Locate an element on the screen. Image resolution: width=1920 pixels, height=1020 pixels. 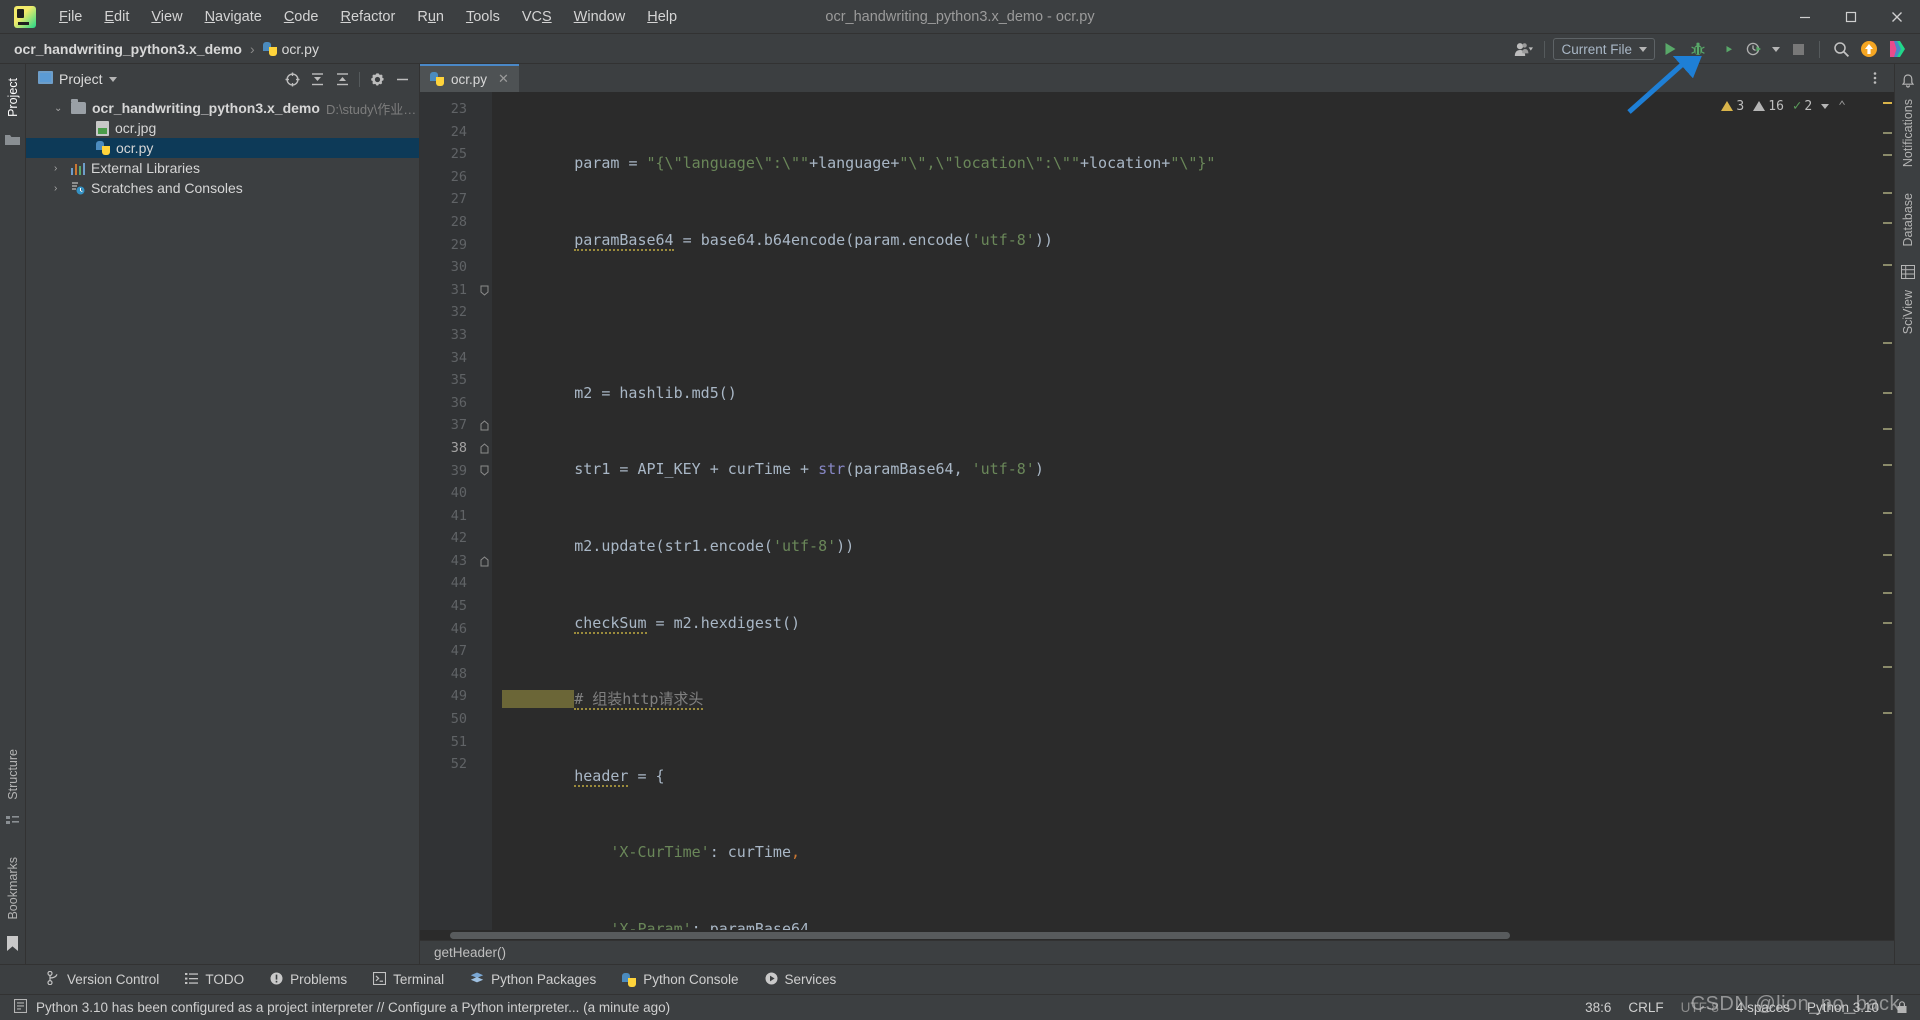
menu-help: Help is located at coordinates (662, 17).